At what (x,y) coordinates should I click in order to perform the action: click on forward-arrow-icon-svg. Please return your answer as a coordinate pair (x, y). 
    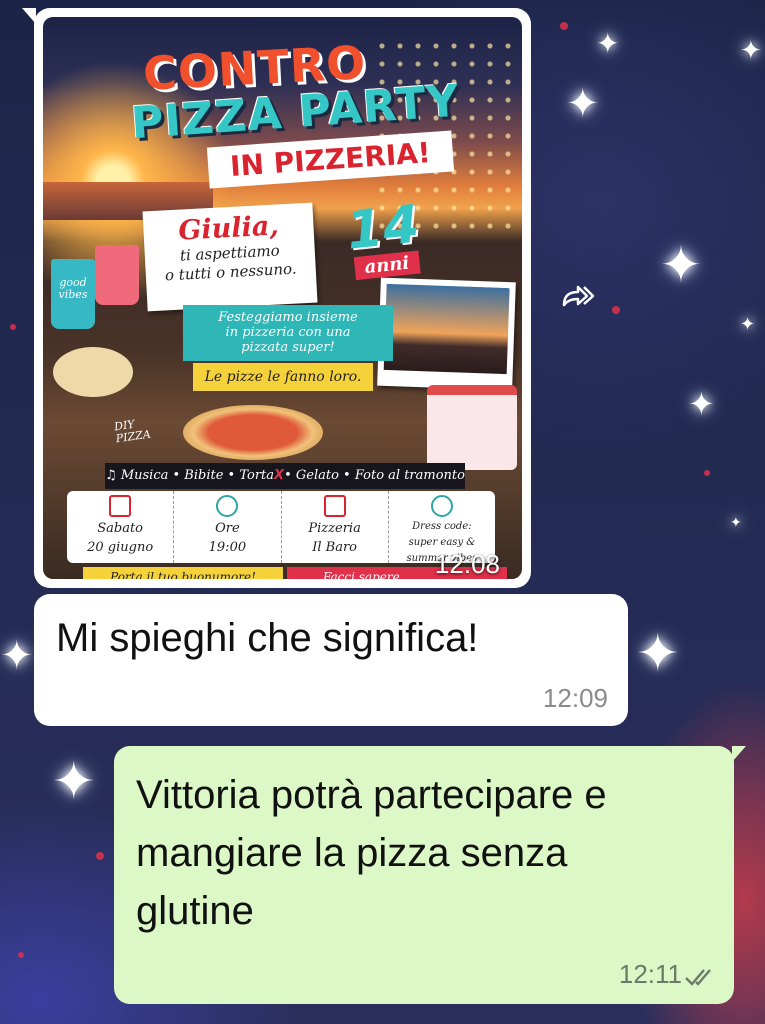
    Looking at the image, I should click on (578, 296).